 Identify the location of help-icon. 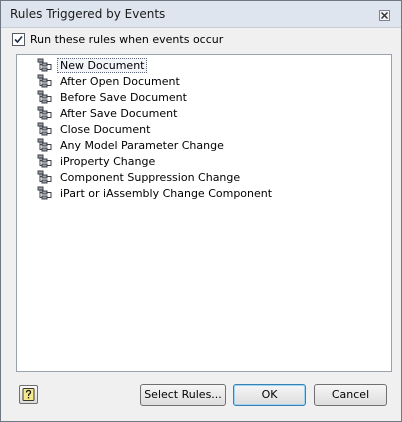
(28, 394).